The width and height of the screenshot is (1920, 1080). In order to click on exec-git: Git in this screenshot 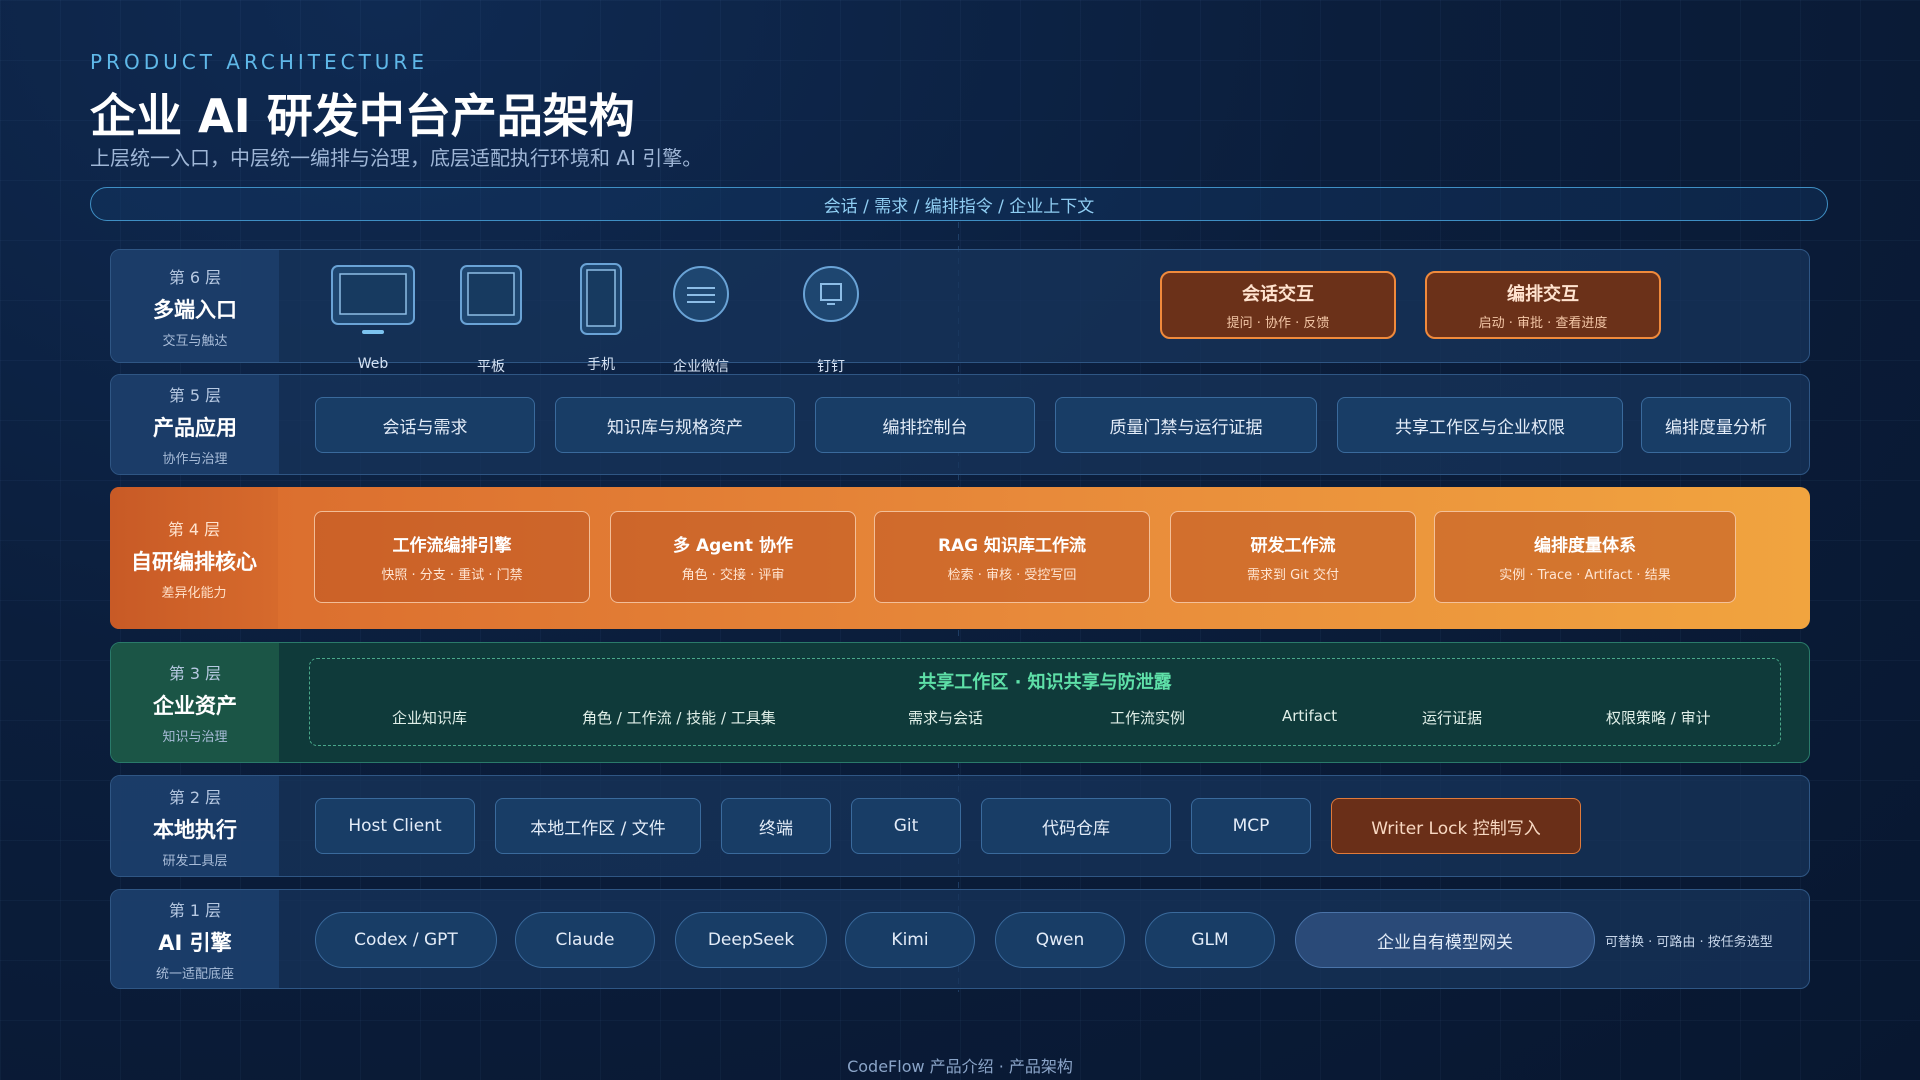, I will do `click(906, 826)`.